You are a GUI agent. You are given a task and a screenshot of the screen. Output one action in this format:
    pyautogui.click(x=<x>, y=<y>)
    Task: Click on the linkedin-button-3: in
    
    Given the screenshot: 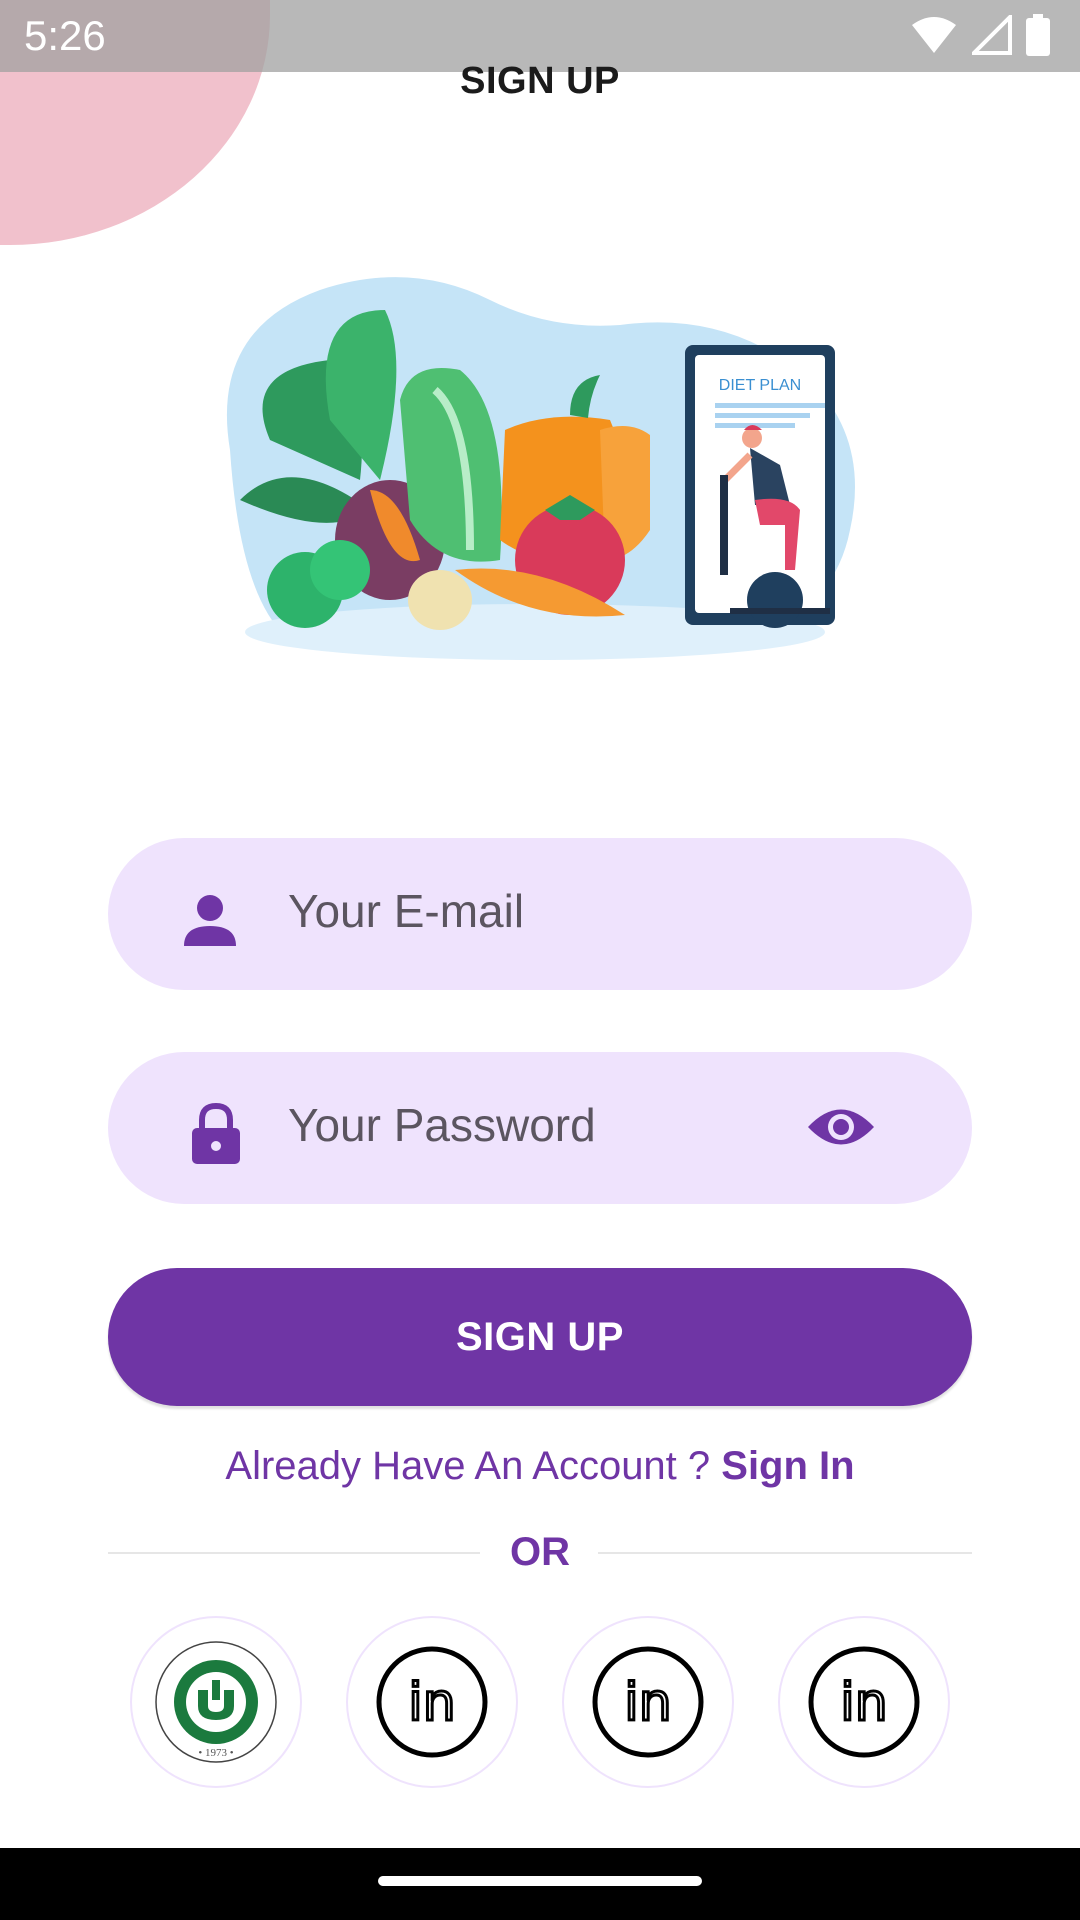 What is the action you would take?
    pyautogui.click(x=864, y=1702)
    